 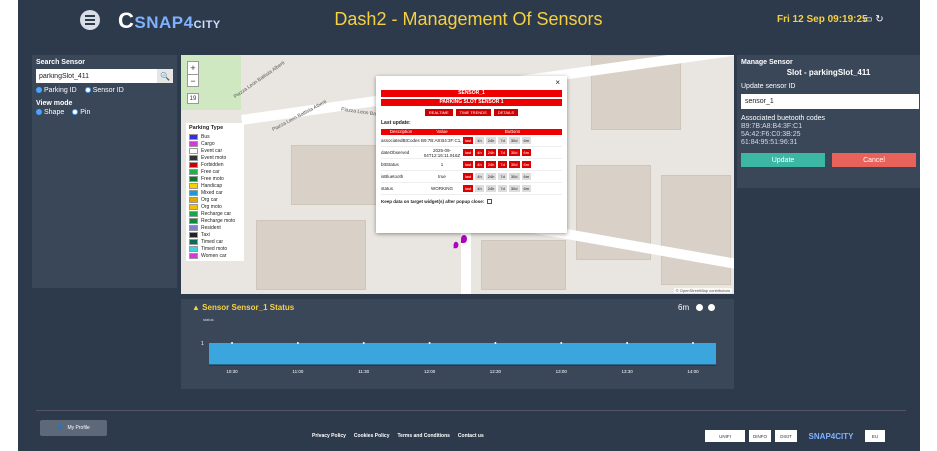 I want to click on cancel-button: Cancel, so click(x=874, y=160).